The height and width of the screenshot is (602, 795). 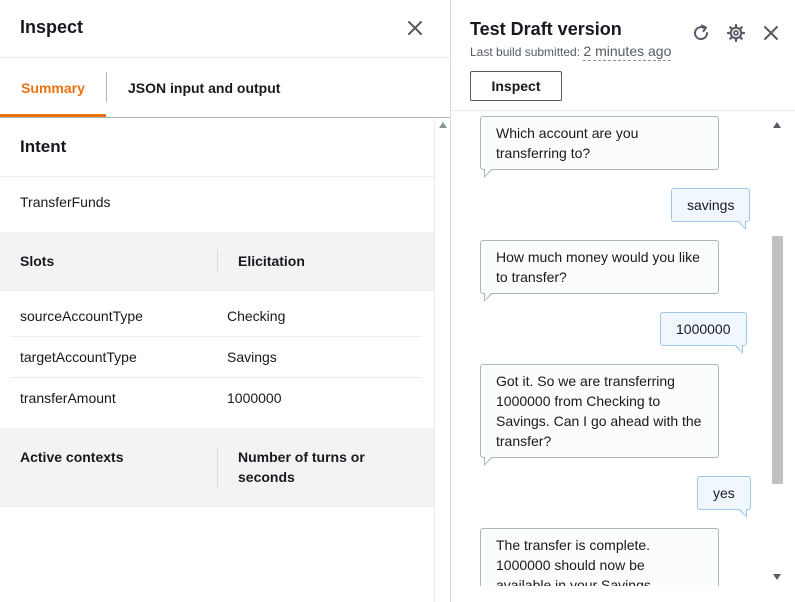 I want to click on tab-json-input-output: JSON input and output, so click(x=204, y=88).